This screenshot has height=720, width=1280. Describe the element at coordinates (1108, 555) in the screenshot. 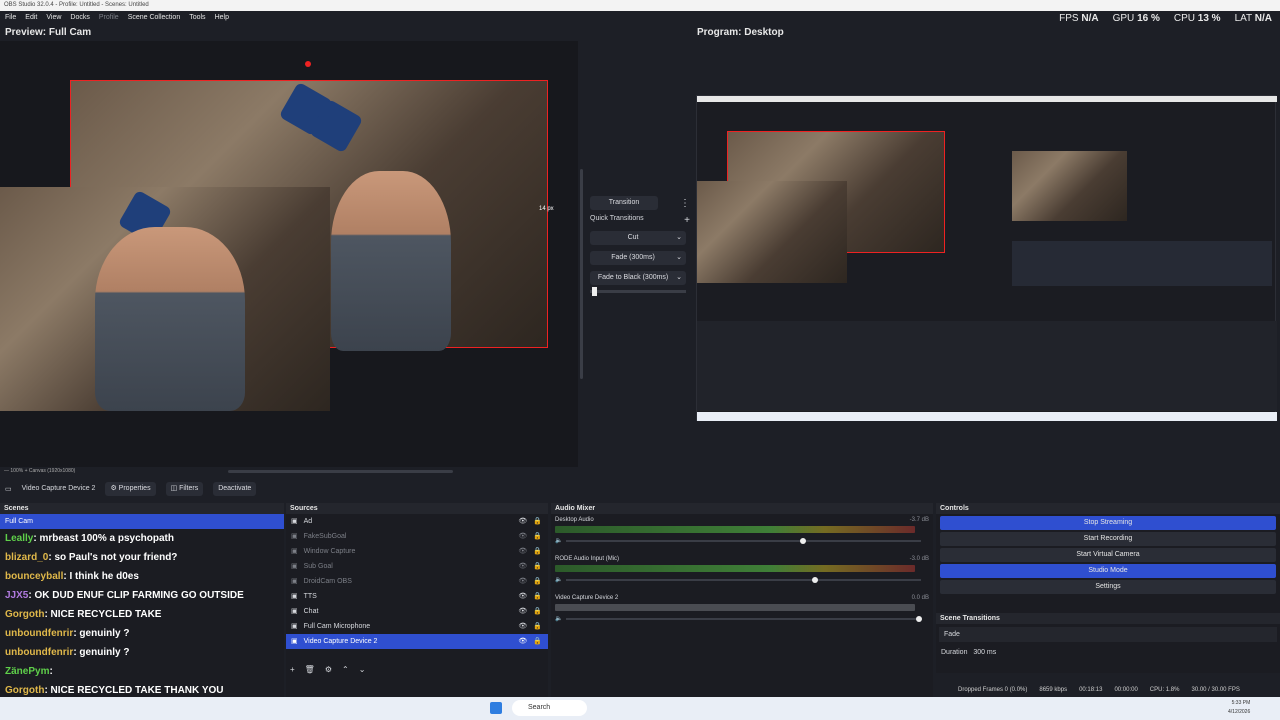

I see `start-virtual-camera-button: Start Virtual Camera` at that location.